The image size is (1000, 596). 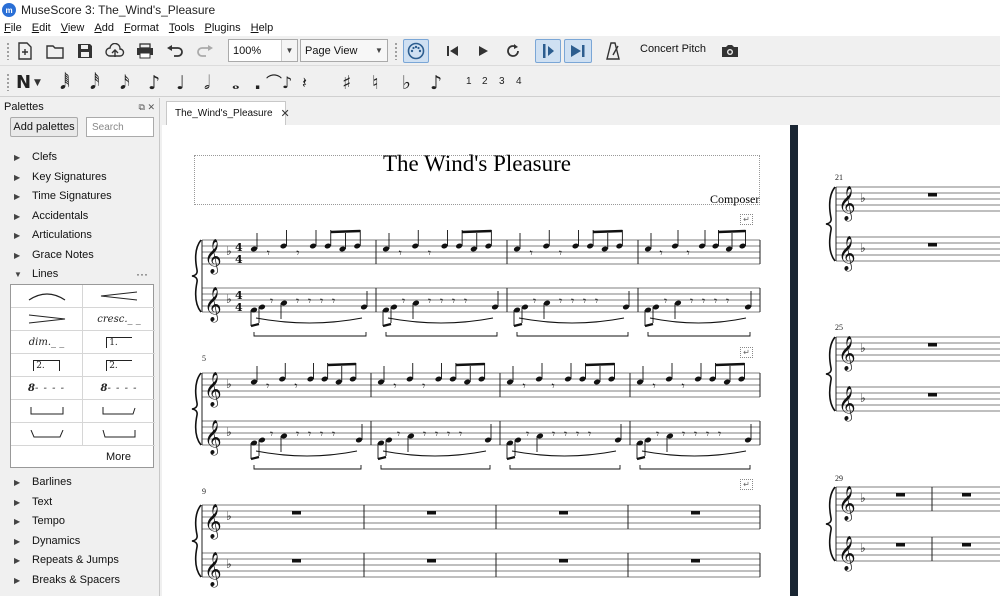 What do you see at coordinates (79, 235) in the screenshot?
I see `palette-articulations: ▶ Articulations` at bounding box center [79, 235].